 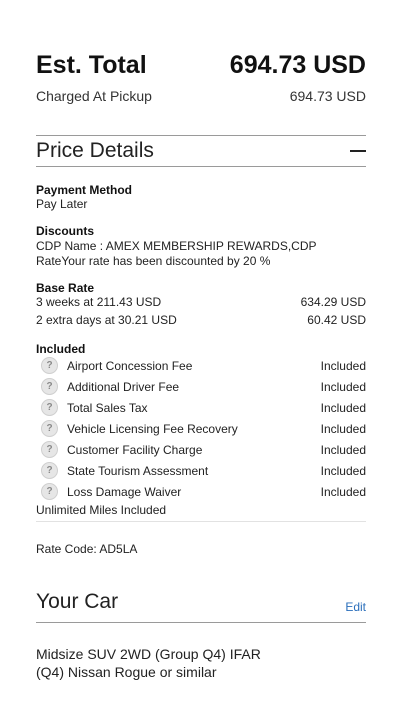 What do you see at coordinates (77, 601) in the screenshot?
I see `your-car-title: Your Car` at bounding box center [77, 601].